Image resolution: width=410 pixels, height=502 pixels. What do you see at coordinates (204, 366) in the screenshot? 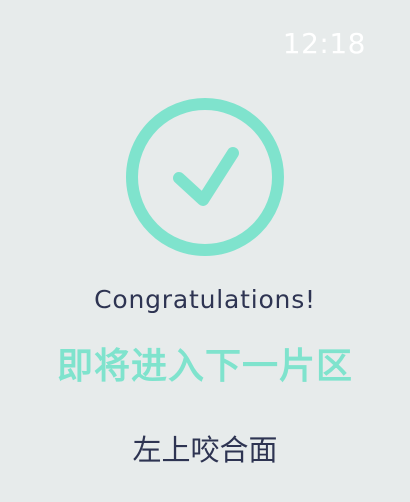
I see `next-area-subtitle: 即将进入下一片区` at bounding box center [204, 366].